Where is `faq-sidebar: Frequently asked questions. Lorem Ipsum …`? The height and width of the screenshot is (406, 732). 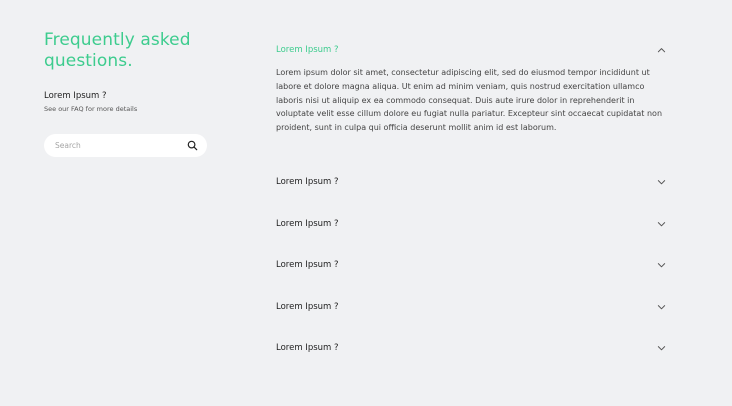 faq-sidebar: Frequently asked questions. Lorem Ipsum … is located at coordinates (129, 72).